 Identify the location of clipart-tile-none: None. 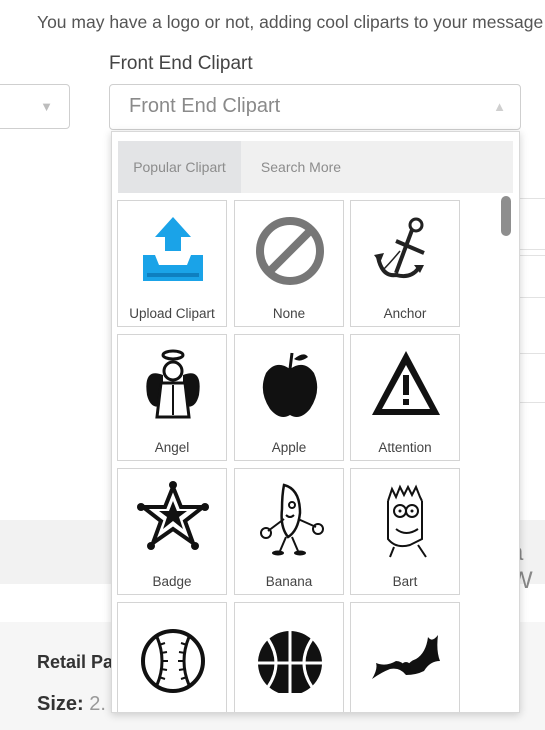
(289, 263).